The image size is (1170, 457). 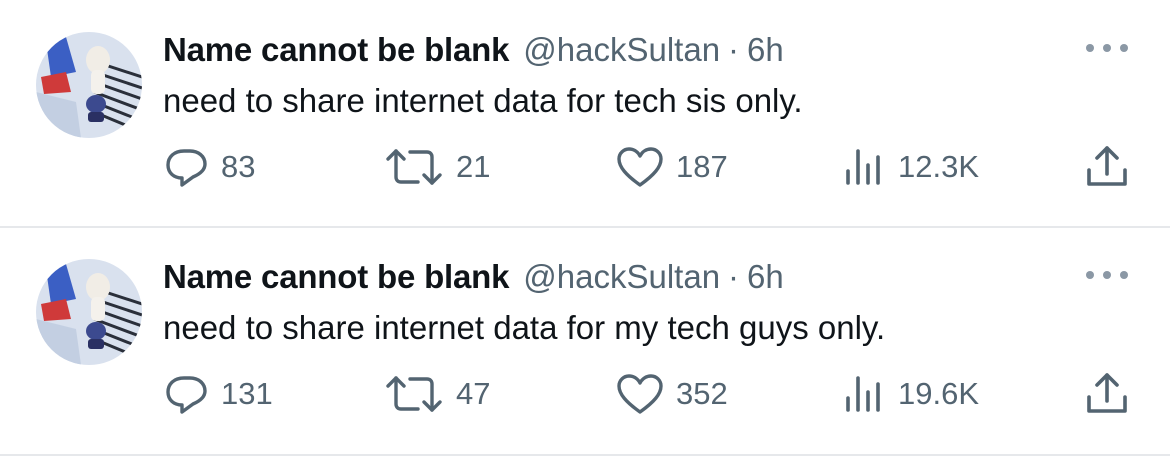 What do you see at coordinates (702, 393) in the screenshot?
I see `like-count: 352` at bounding box center [702, 393].